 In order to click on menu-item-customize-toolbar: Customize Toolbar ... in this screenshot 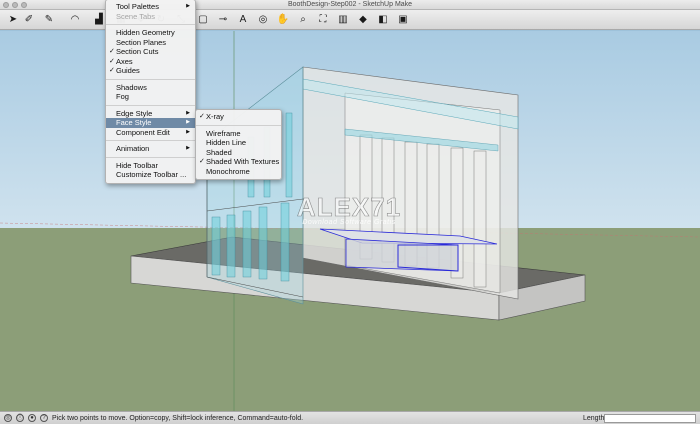, I will do `click(150, 175)`.